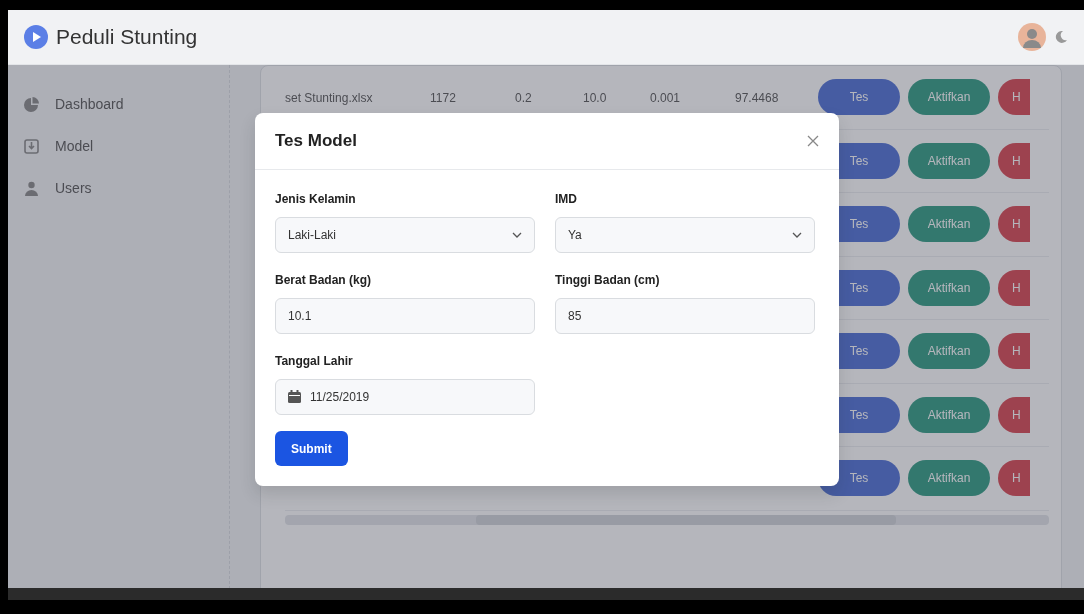 Image resolution: width=1084 pixels, height=614 pixels. Describe the element at coordinates (314, 361) in the screenshot. I see `field-label: Tanggal Lahir` at that location.